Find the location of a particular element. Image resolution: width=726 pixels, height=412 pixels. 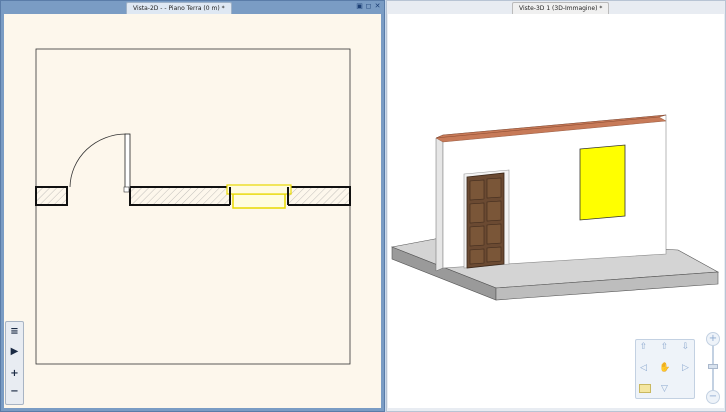

restore-icon: ◻ is located at coordinates (368, 6).